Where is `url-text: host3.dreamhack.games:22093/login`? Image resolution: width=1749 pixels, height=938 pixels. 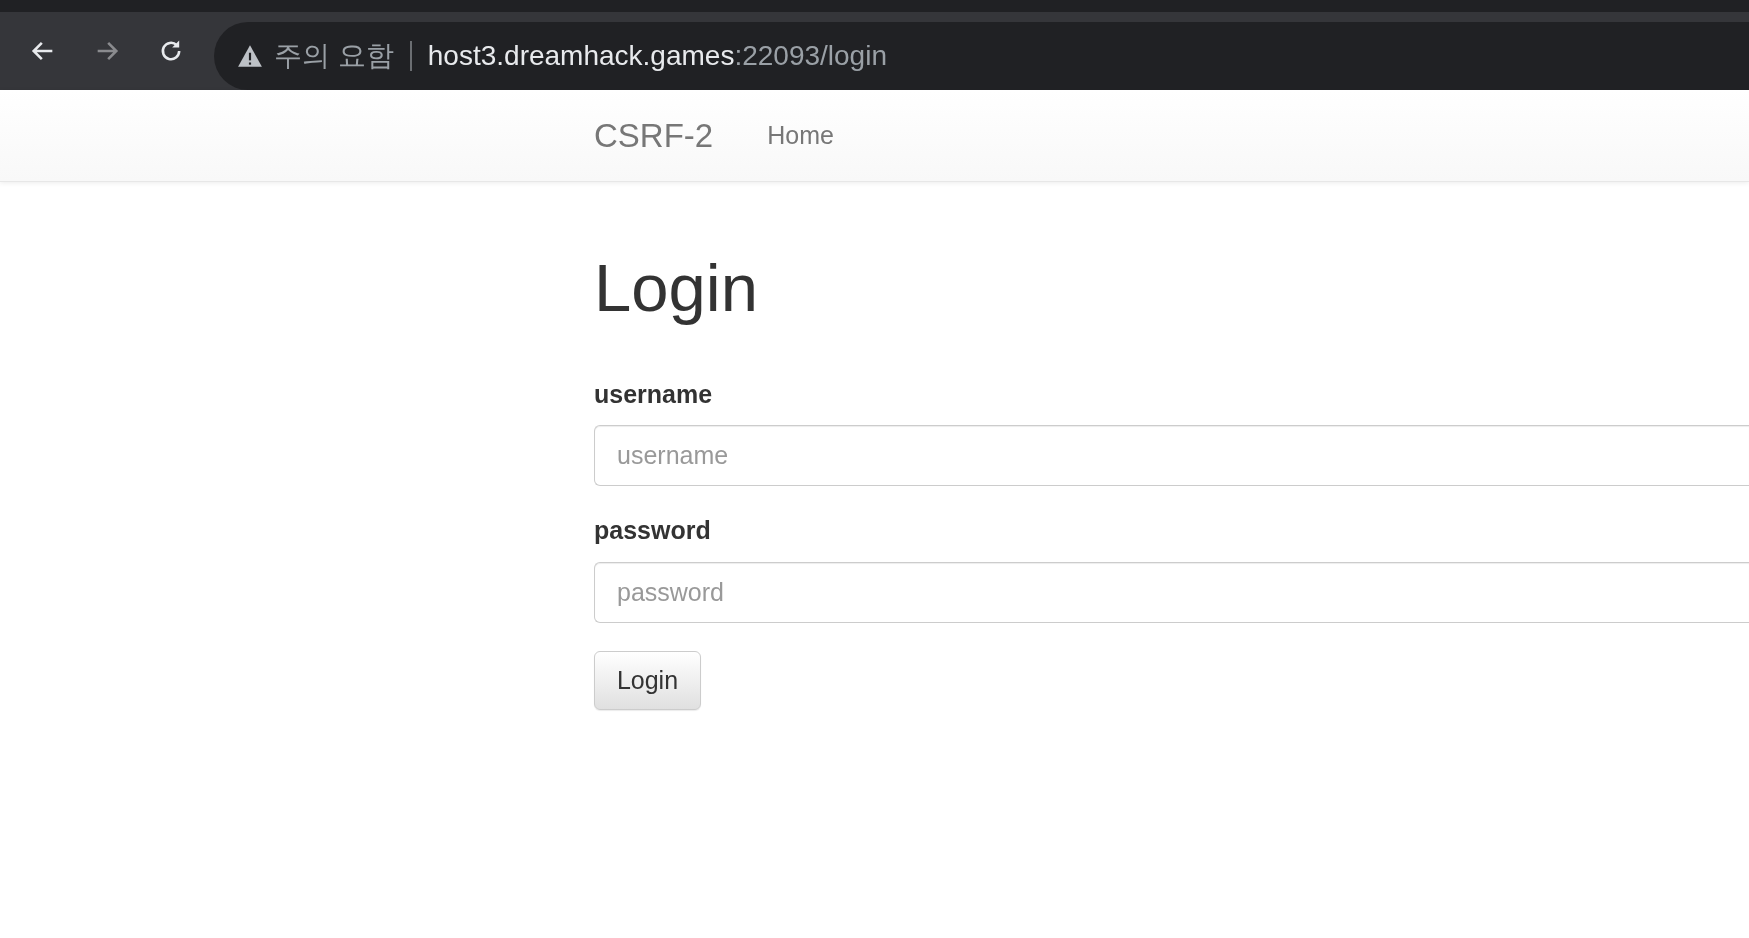 url-text: host3.dreamhack.games:22093/login is located at coordinates (657, 56).